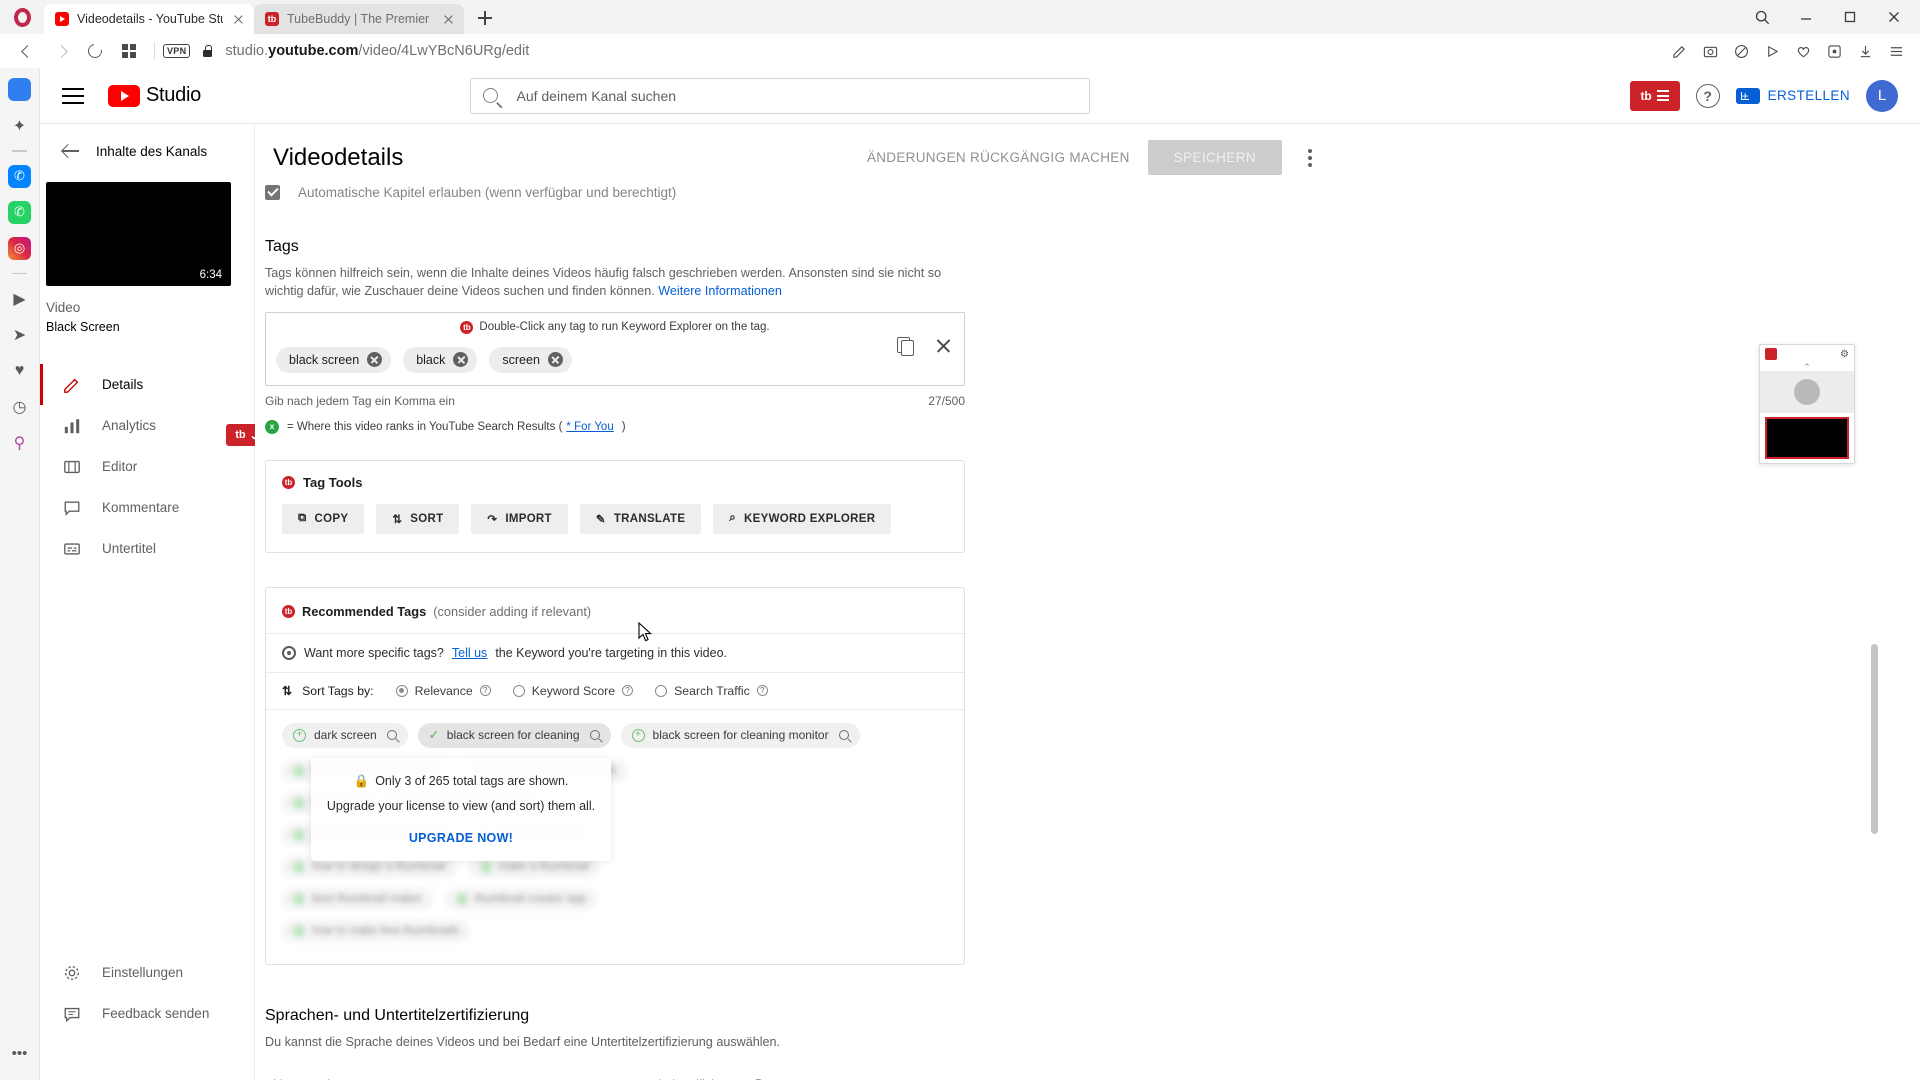 The width and height of the screenshot is (1920, 1080). Describe the element at coordinates (19, 176) in the screenshot. I see `messenger-icon: ✆` at that location.